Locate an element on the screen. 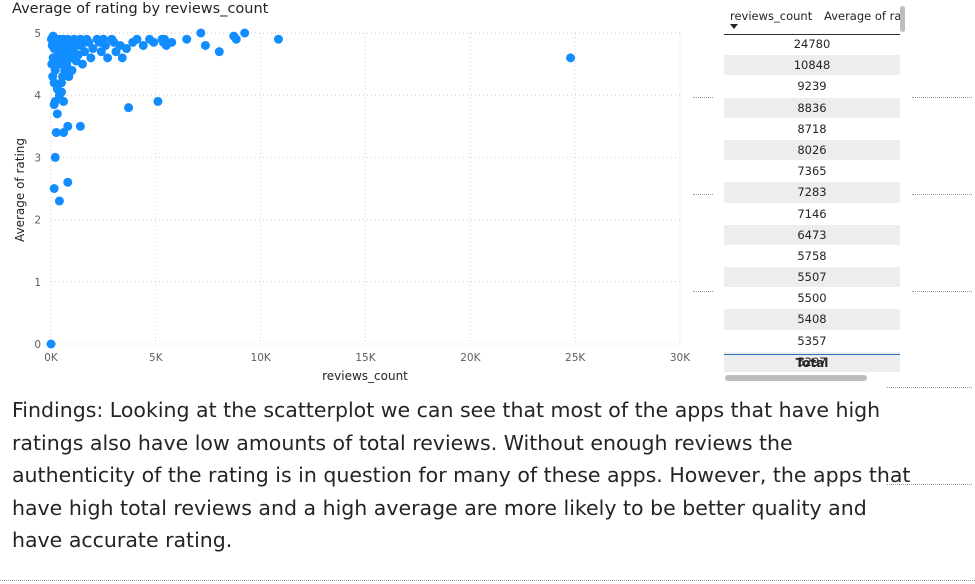 This screenshot has height=584, width=975. table-row: 5408 is located at coordinates (812, 320).